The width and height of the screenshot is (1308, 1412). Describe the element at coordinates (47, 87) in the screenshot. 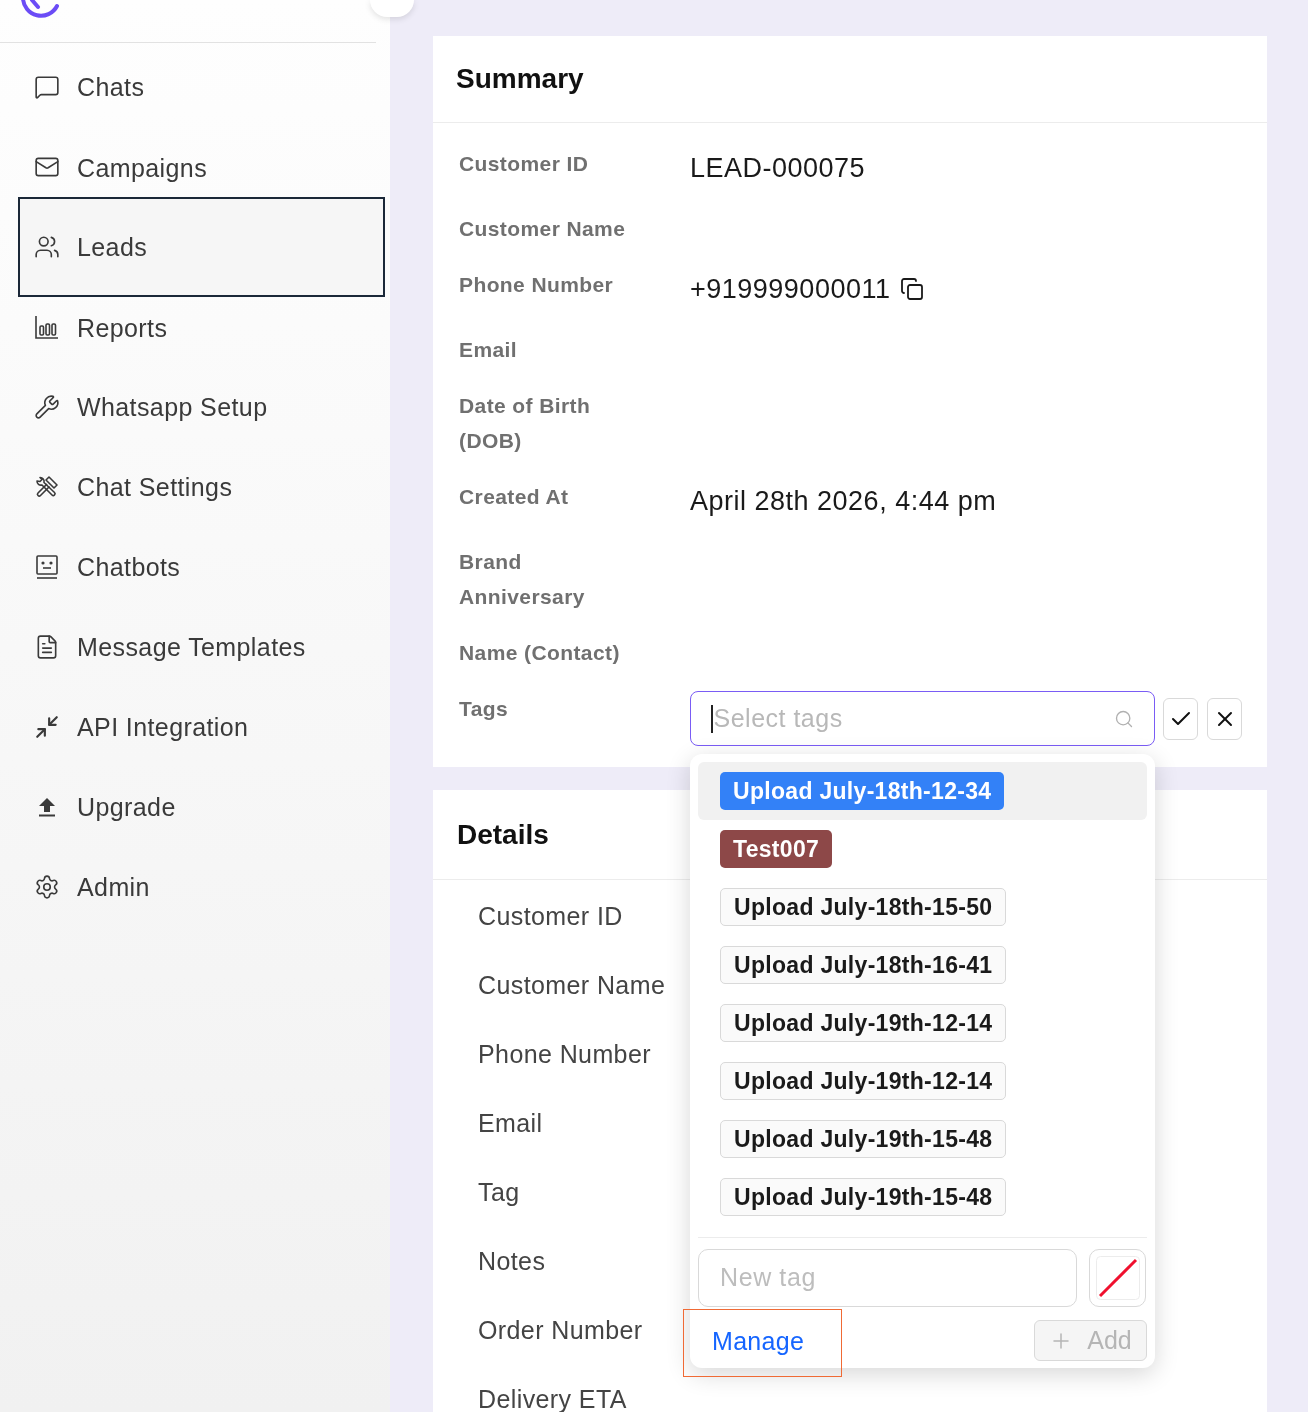

I see `chat-icon` at that location.